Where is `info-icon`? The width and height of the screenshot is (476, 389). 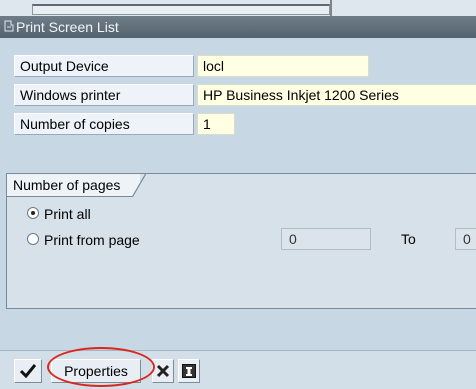
info-icon is located at coordinates (189, 371).